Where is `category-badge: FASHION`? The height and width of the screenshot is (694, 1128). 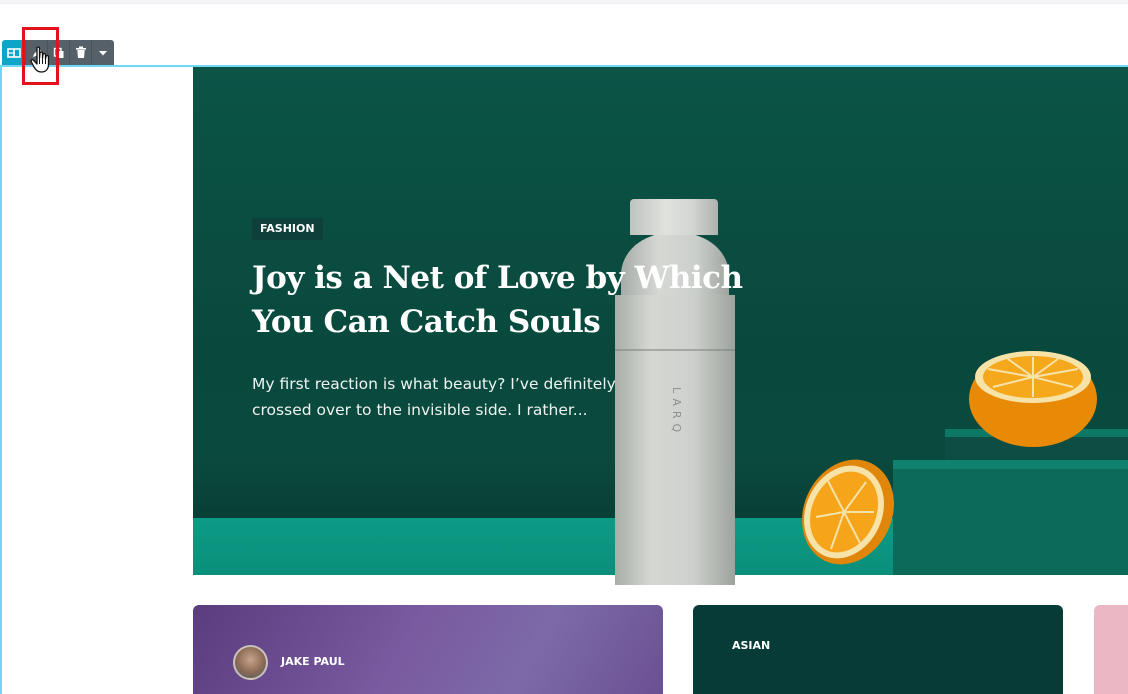
category-badge: FASHION is located at coordinates (287, 229).